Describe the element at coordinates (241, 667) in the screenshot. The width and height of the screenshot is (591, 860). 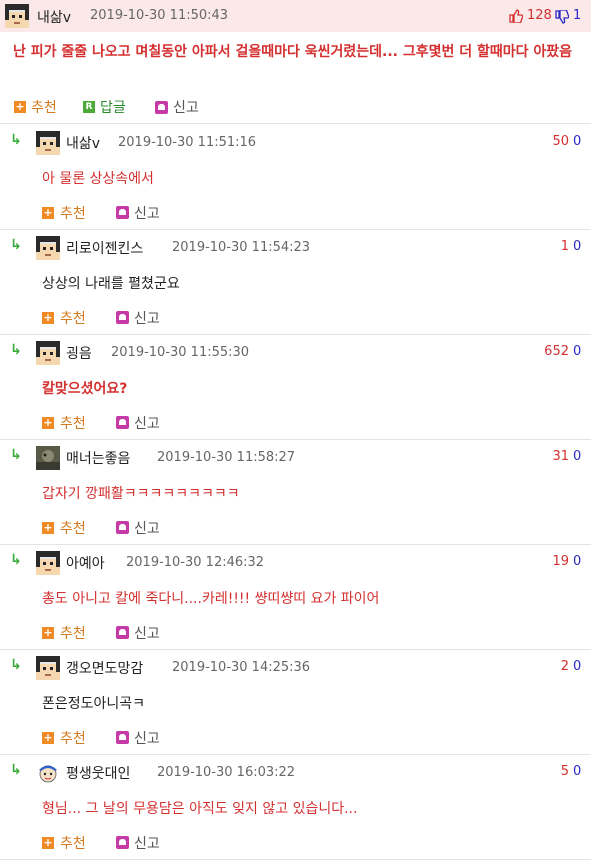
I see `comment-date: 2019-10-30 14:25:36` at that location.